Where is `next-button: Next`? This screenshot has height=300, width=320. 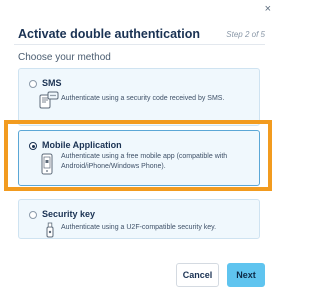
next-button: Next is located at coordinates (246, 275).